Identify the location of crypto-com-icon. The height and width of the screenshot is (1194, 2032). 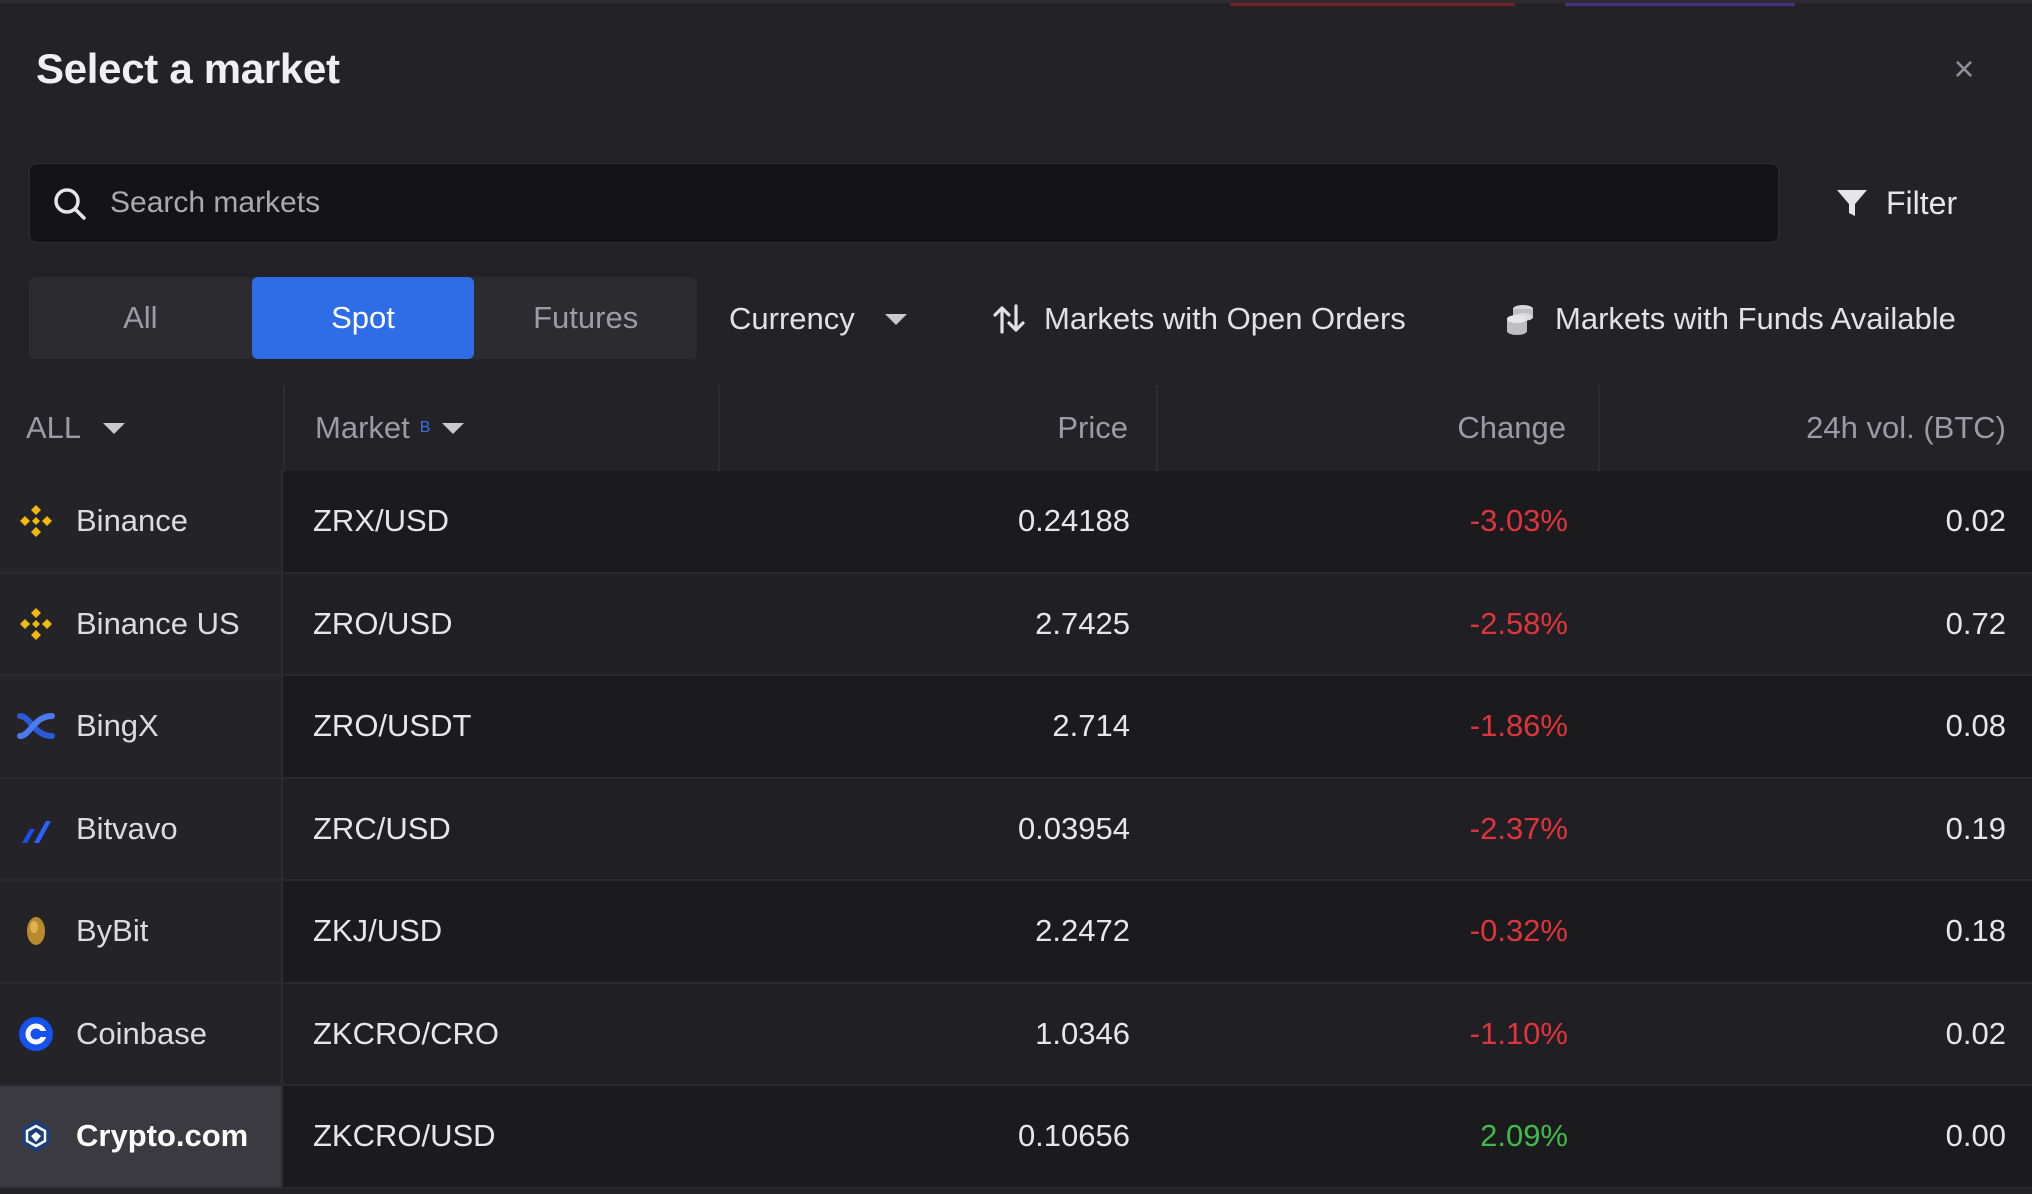
(36, 1136).